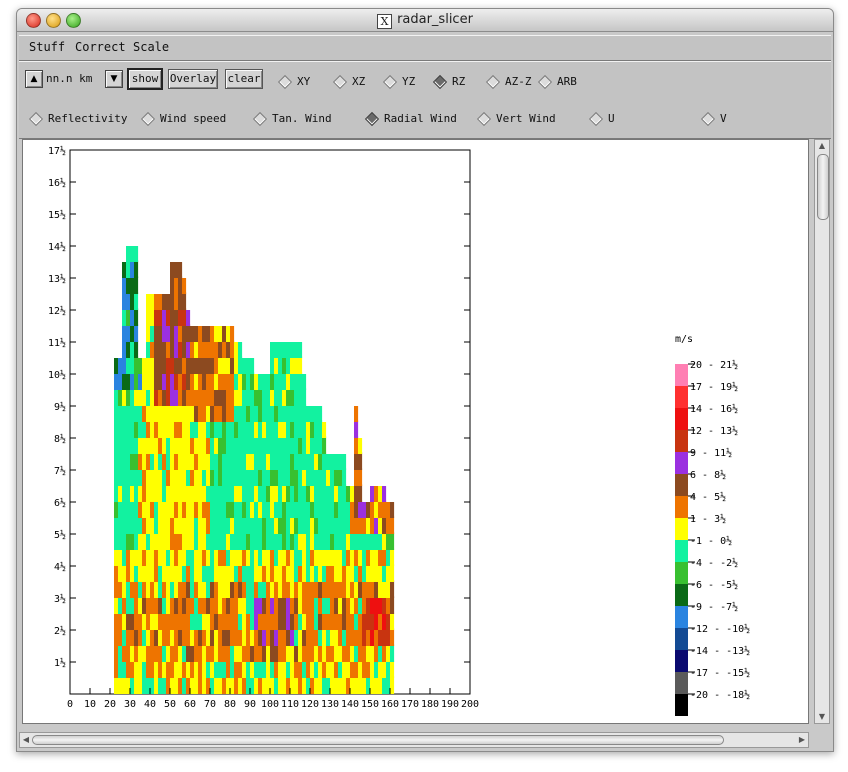 This screenshot has height=772, width=848. I want to click on field-v-radio: V, so click(713, 118).